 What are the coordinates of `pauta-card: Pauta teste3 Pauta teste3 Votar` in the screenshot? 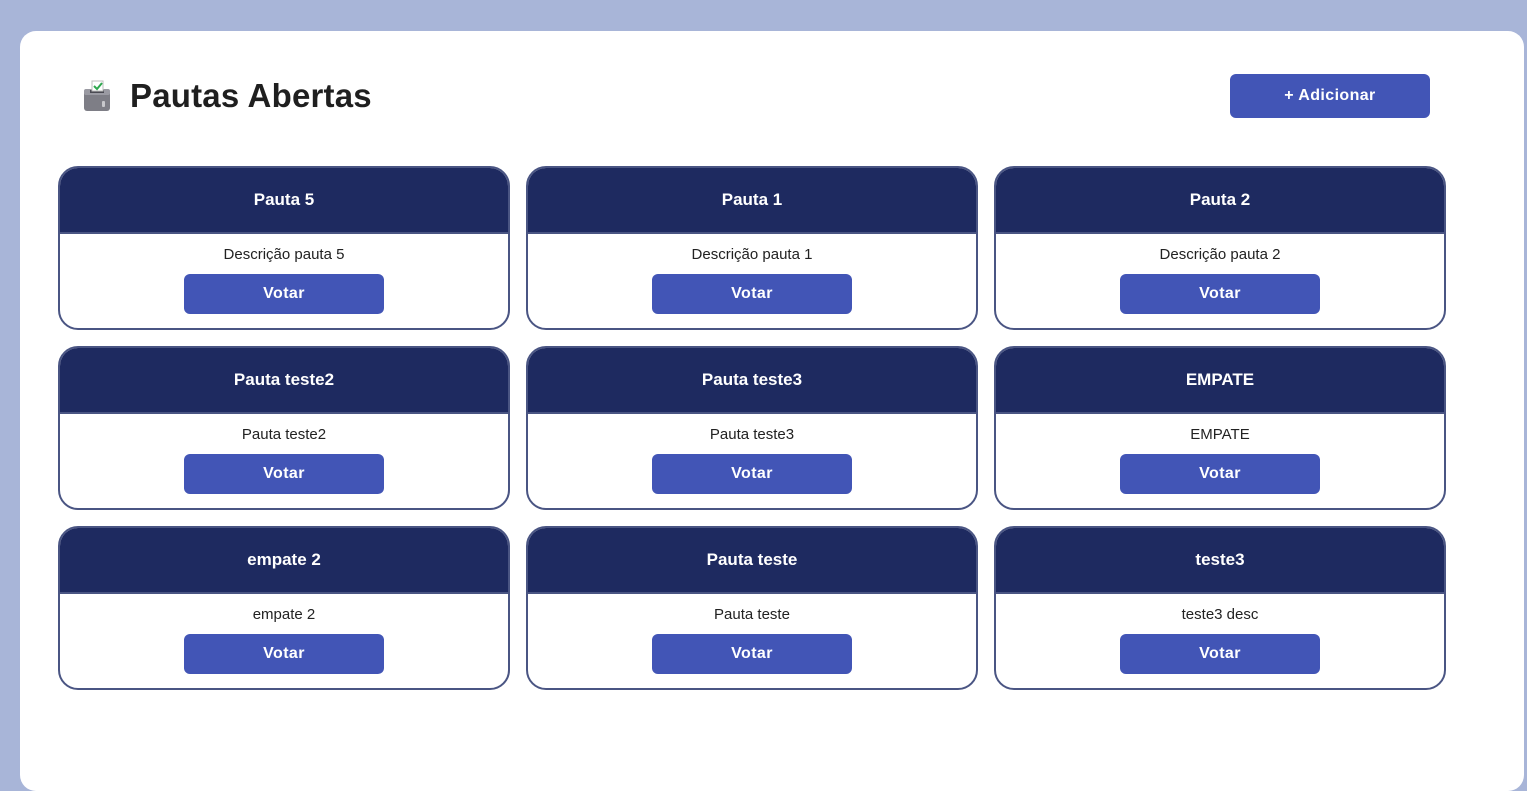 It's located at (752, 428).